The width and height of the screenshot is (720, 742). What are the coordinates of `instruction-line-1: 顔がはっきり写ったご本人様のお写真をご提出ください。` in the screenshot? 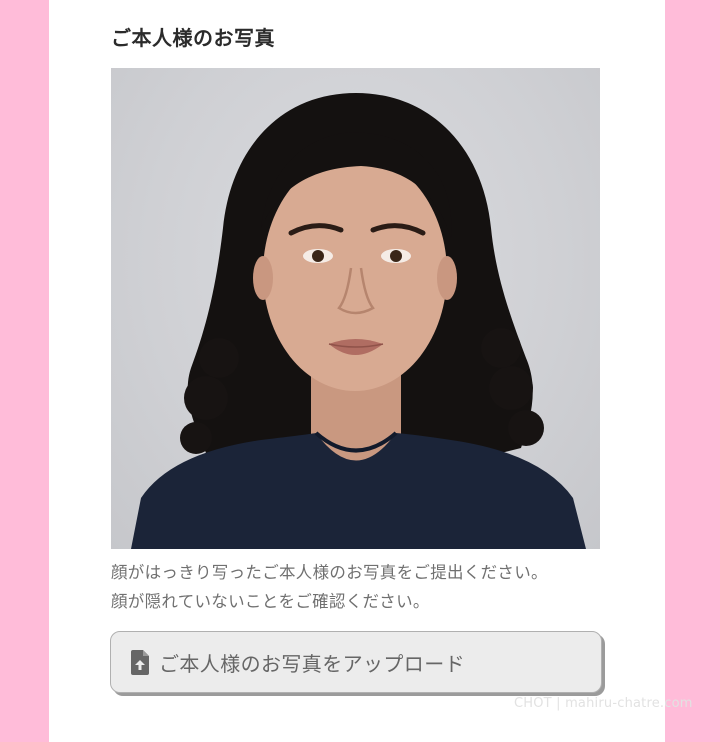 It's located at (329, 572).